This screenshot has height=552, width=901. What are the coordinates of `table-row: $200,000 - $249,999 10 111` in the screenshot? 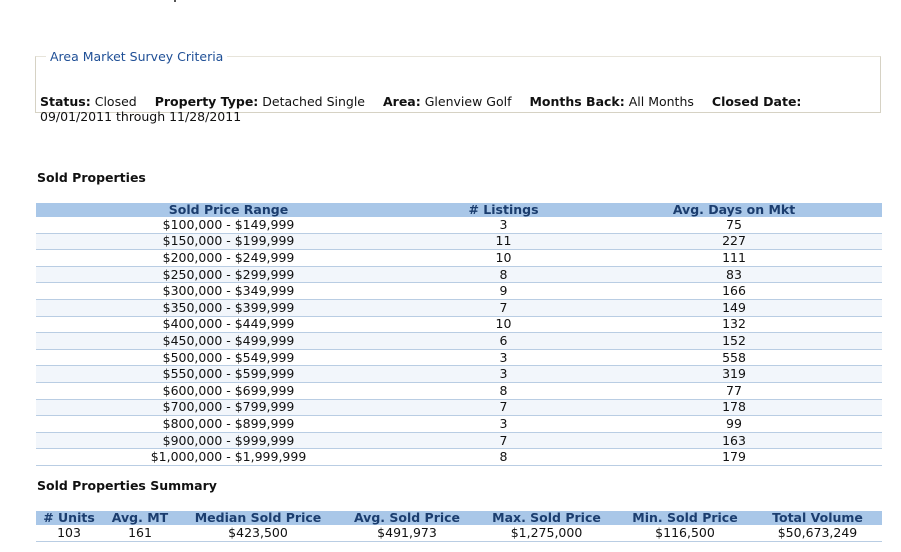 It's located at (459, 258).